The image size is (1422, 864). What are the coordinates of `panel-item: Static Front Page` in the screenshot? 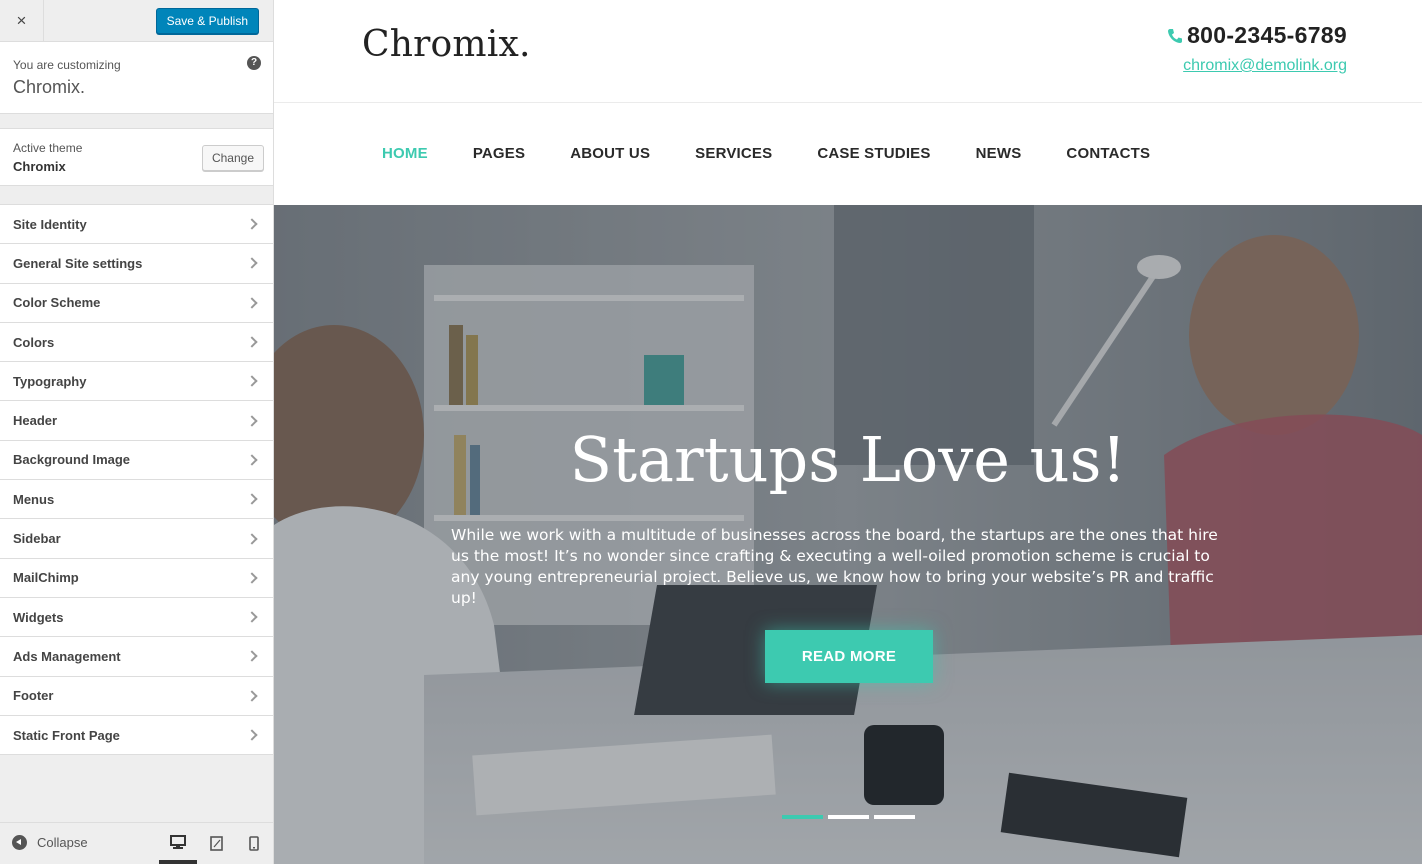 It's located at (136, 736).